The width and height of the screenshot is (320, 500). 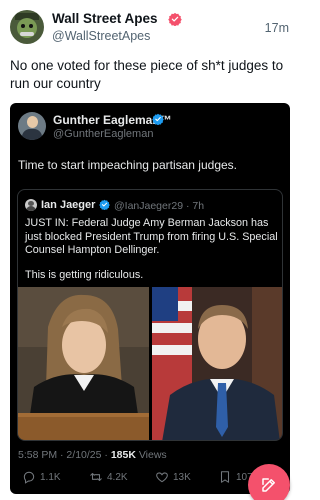 What do you see at coordinates (27, 27) in the screenshot?
I see `author-avatar` at bounding box center [27, 27].